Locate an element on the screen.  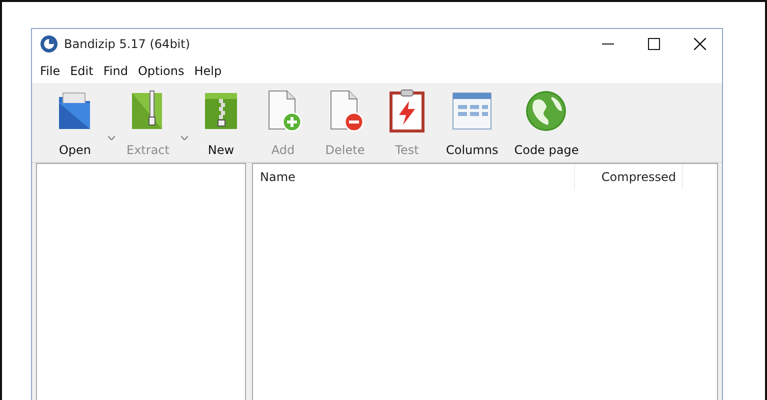
column-header: Name is located at coordinates (414, 177).